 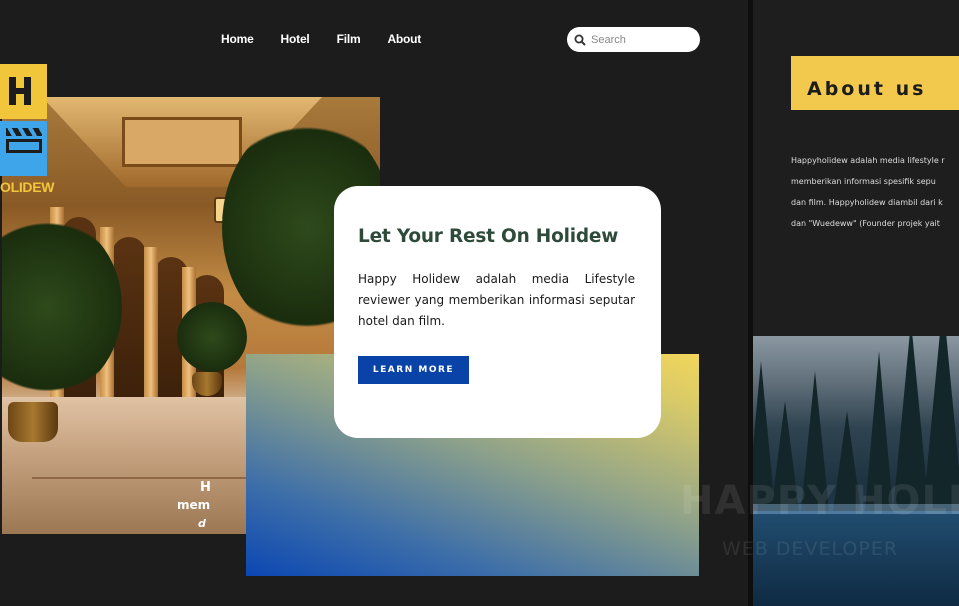 I want to click on nav-item-film: Film, so click(x=349, y=39).